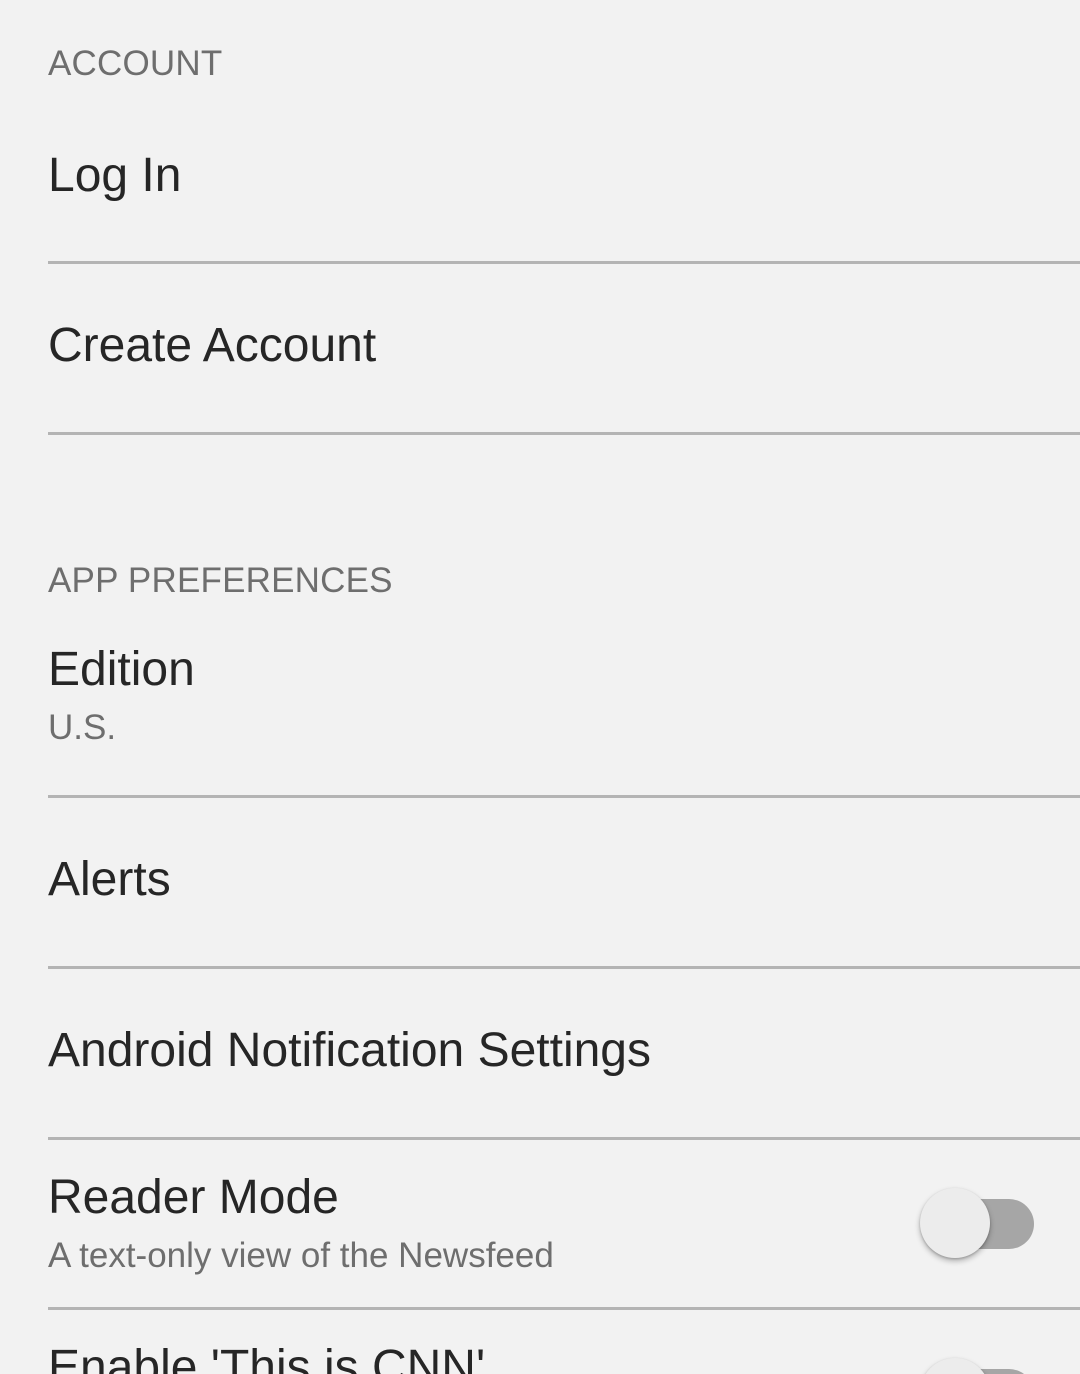 The height and width of the screenshot is (1374, 1080). Describe the element at coordinates (564, 882) in the screenshot. I see `alerts-item: Alerts` at that location.